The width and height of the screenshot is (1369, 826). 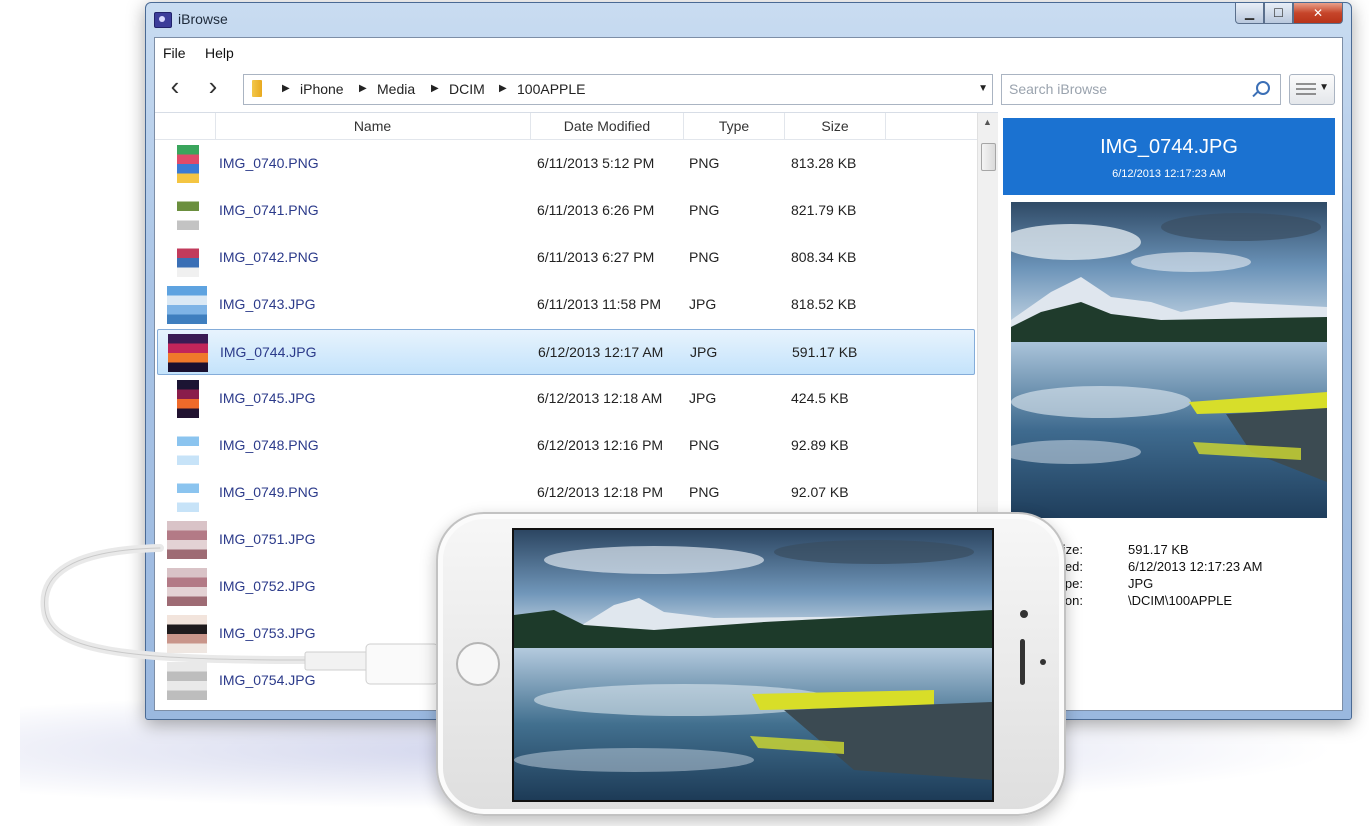 What do you see at coordinates (1022, 662) in the screenshot?
I see `earpiece-speaker` at bounding box center [1022, 662].